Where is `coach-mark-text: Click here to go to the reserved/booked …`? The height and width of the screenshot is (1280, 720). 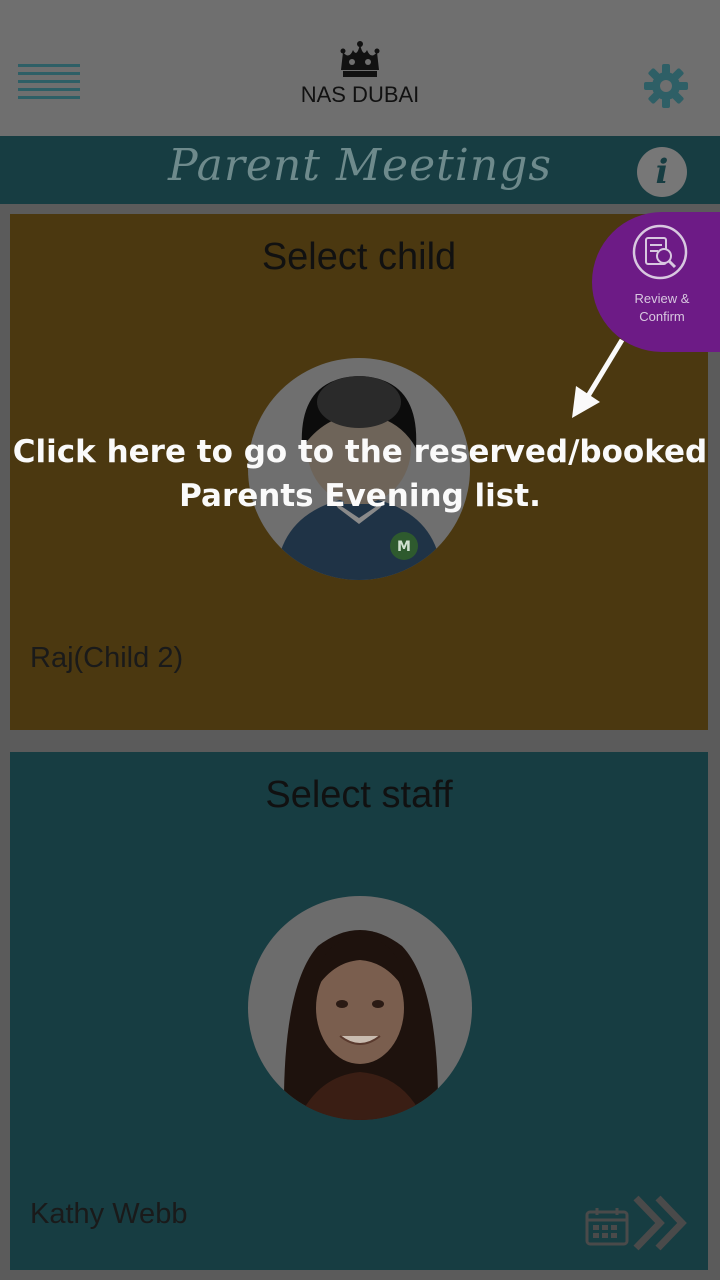
coach-mark-text: Click here to go to the reserved/booked … is located at coordinates (360, 474).